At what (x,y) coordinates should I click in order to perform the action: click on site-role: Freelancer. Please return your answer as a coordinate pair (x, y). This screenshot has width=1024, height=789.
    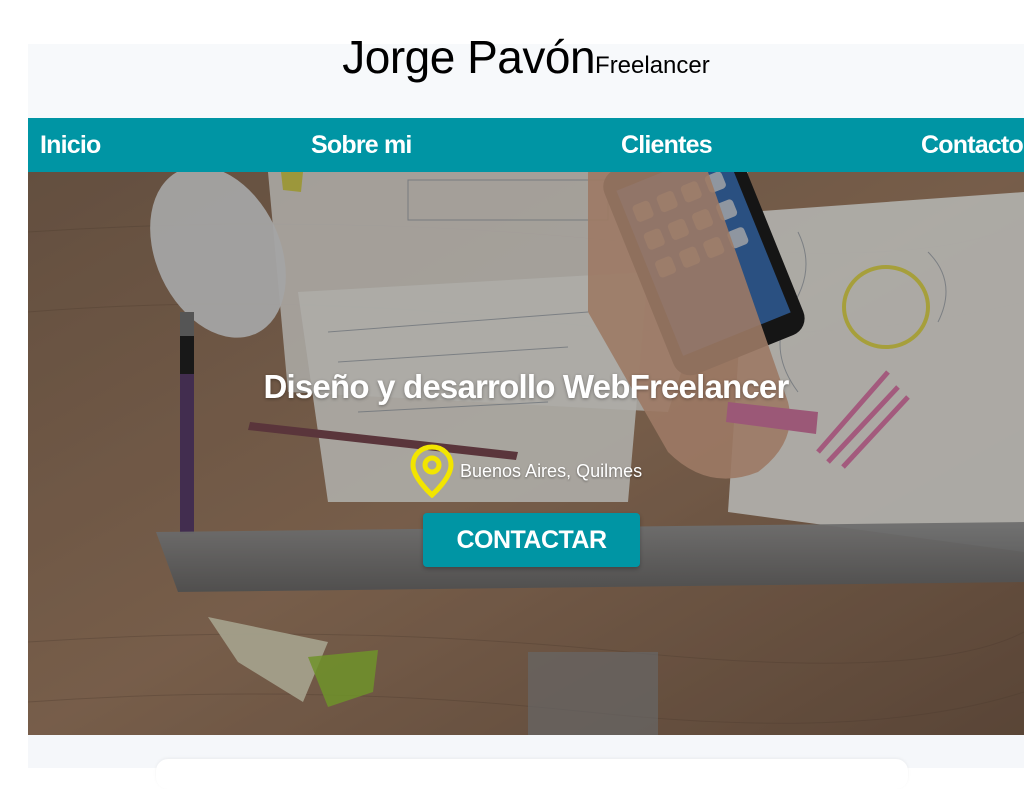
    Looking at the image, I should click on (652, 65).